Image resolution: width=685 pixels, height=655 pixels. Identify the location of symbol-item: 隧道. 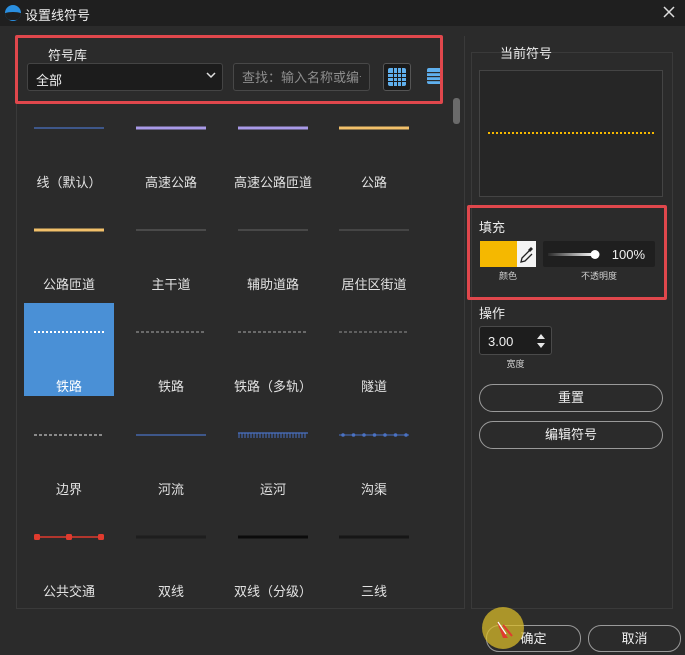
(374, 349).